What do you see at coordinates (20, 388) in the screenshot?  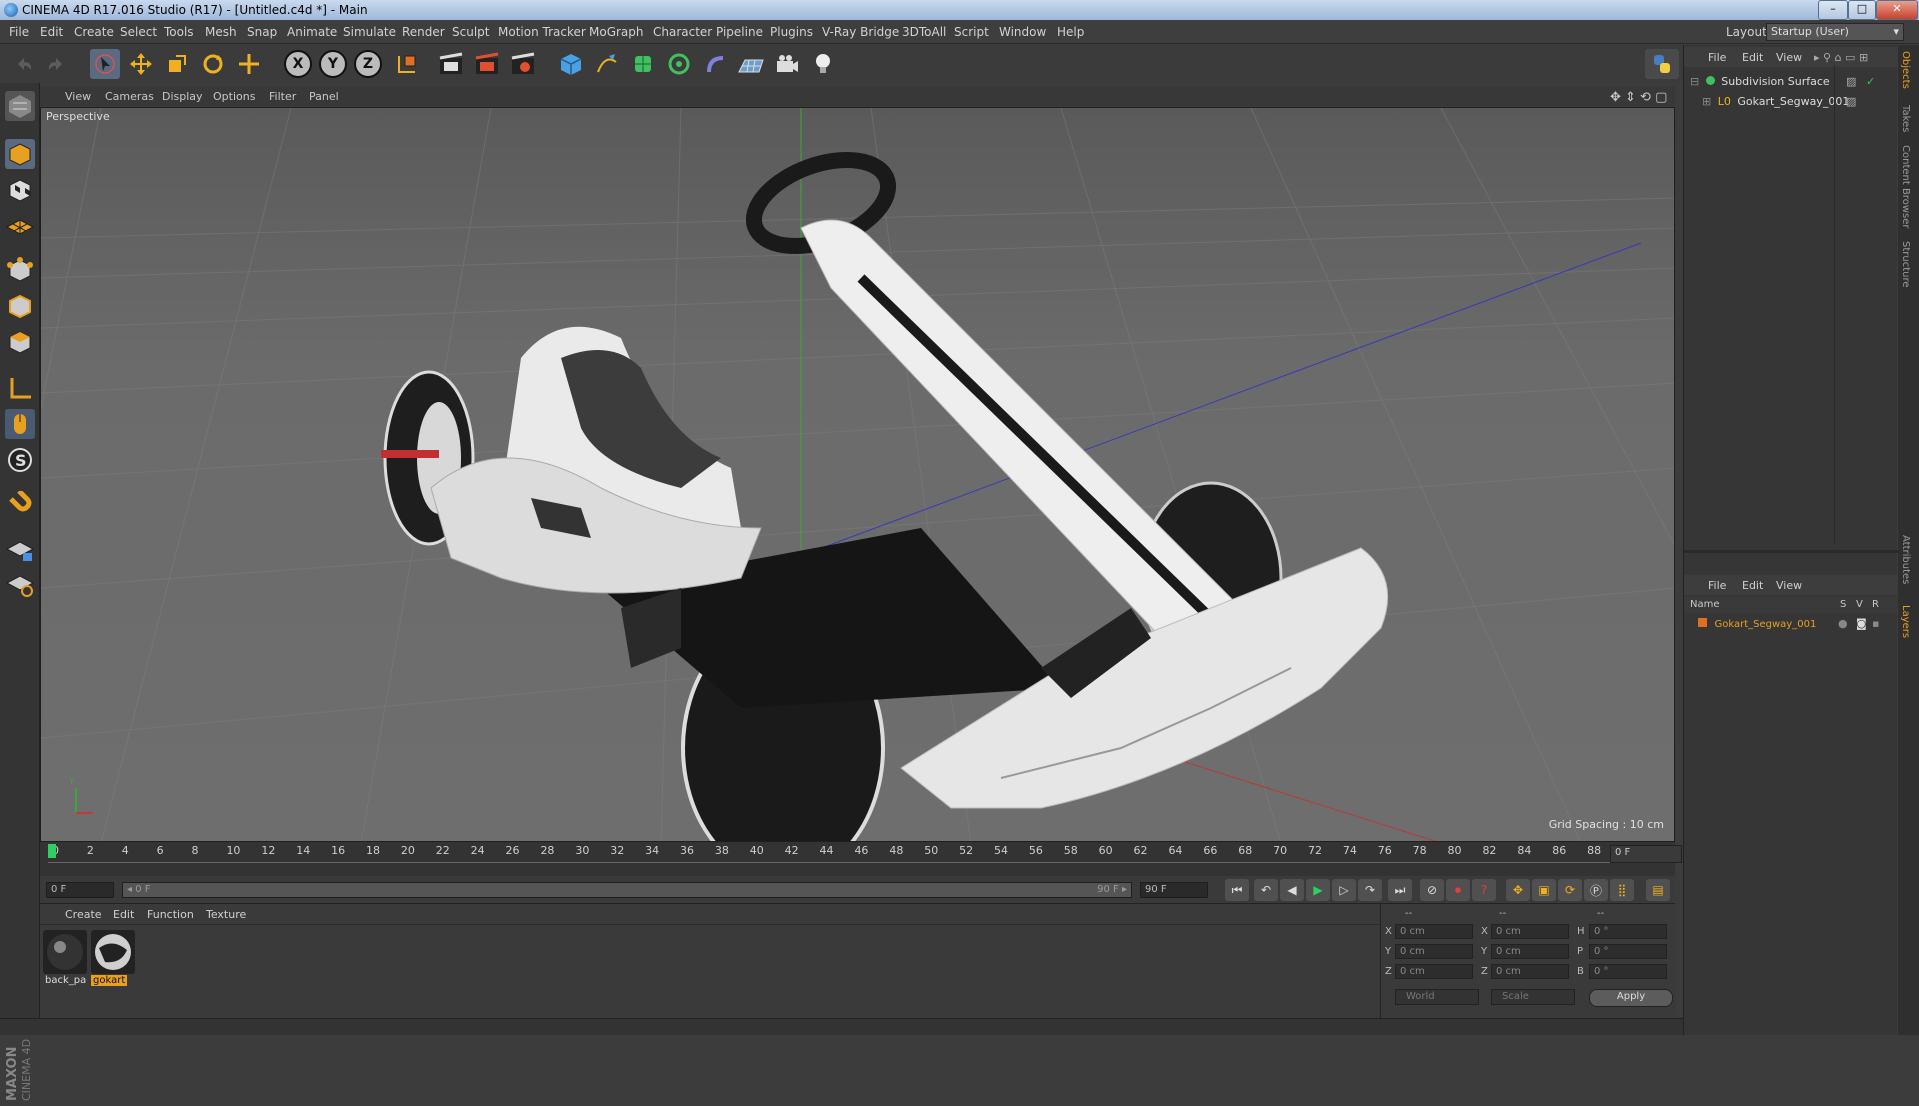 I see `axis-mode-icon` at bounding box center [20, 388].